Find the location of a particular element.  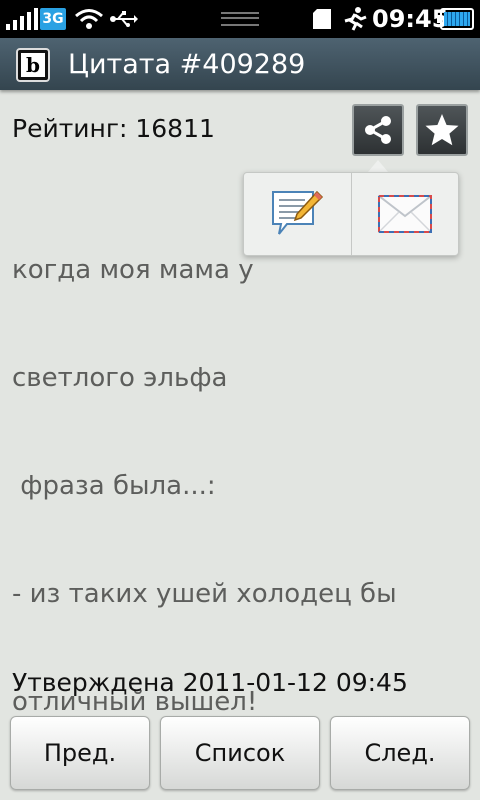

network-badge: 3G is located at coordinates (53, 19).